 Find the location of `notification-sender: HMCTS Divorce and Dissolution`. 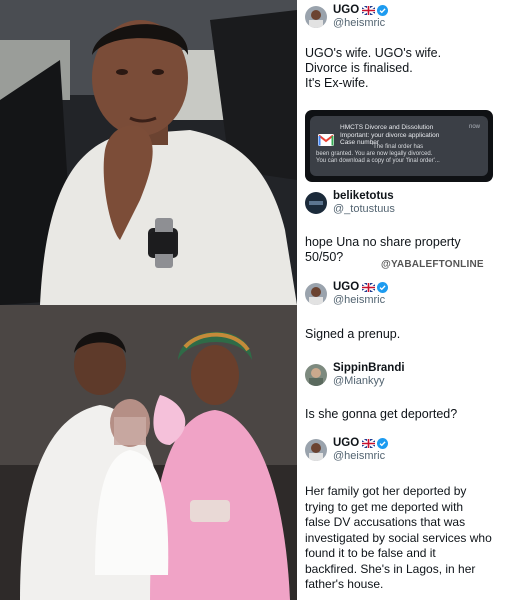

notification-sender: HMCTS Divorce and Dissolution is located at coordinates (387, 127).